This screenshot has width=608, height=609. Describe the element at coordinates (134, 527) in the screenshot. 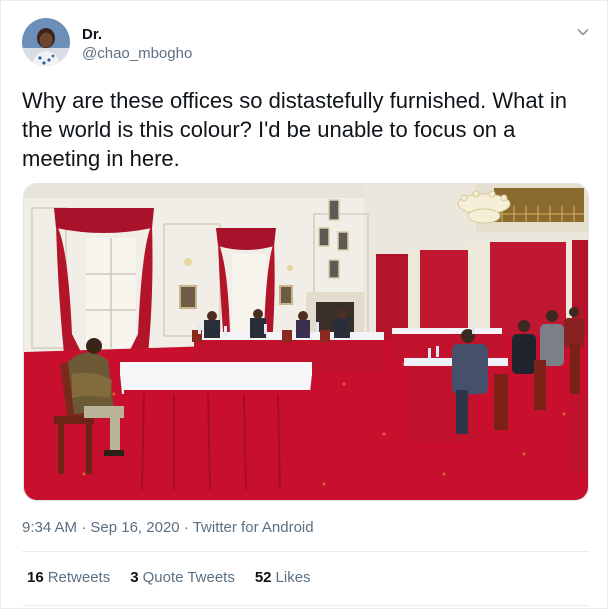

I see `tweet-date: Sep 16, 2020` at that location.